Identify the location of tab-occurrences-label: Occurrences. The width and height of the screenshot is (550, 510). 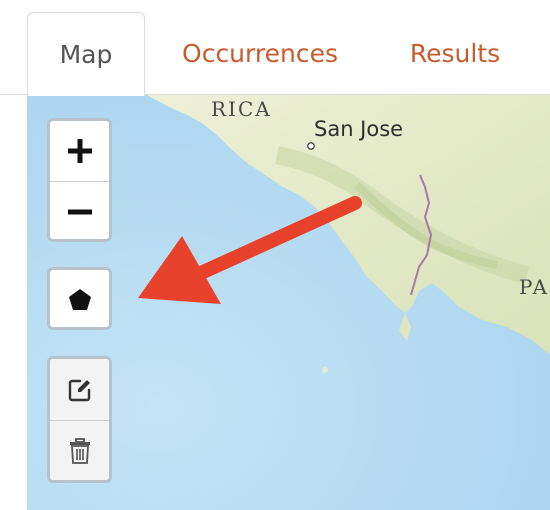
(260, 53).